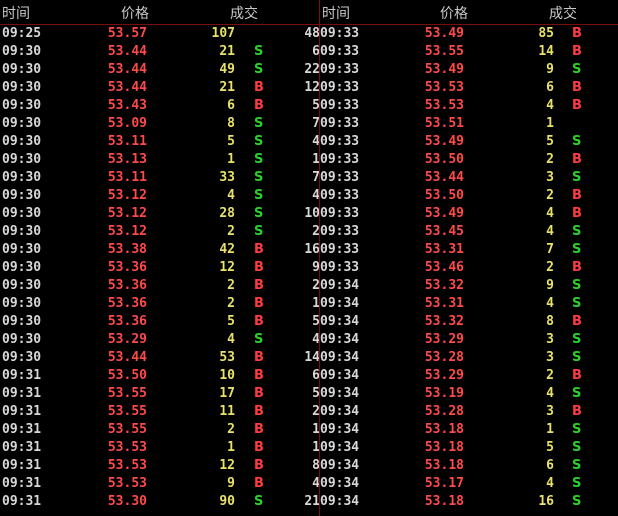  I want to click on trade-row: 09:30 53.36 2 B 2, so click(160, 286).